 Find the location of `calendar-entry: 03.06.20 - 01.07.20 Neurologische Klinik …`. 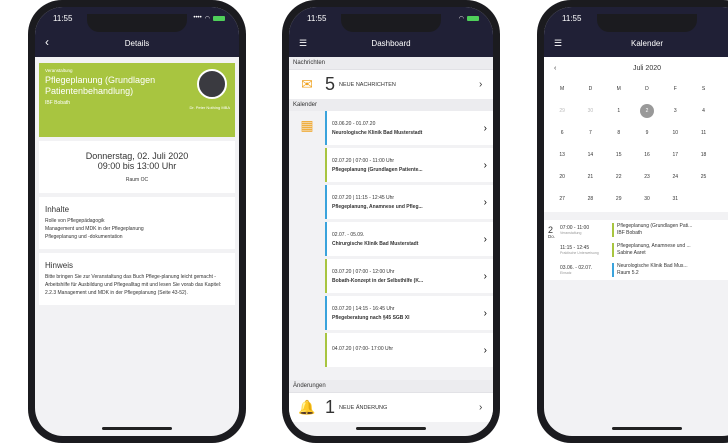

calendar-entry: 03.06.20 - 01.07.20 Neurologische Klinik … is located at coordinates (409, 128).